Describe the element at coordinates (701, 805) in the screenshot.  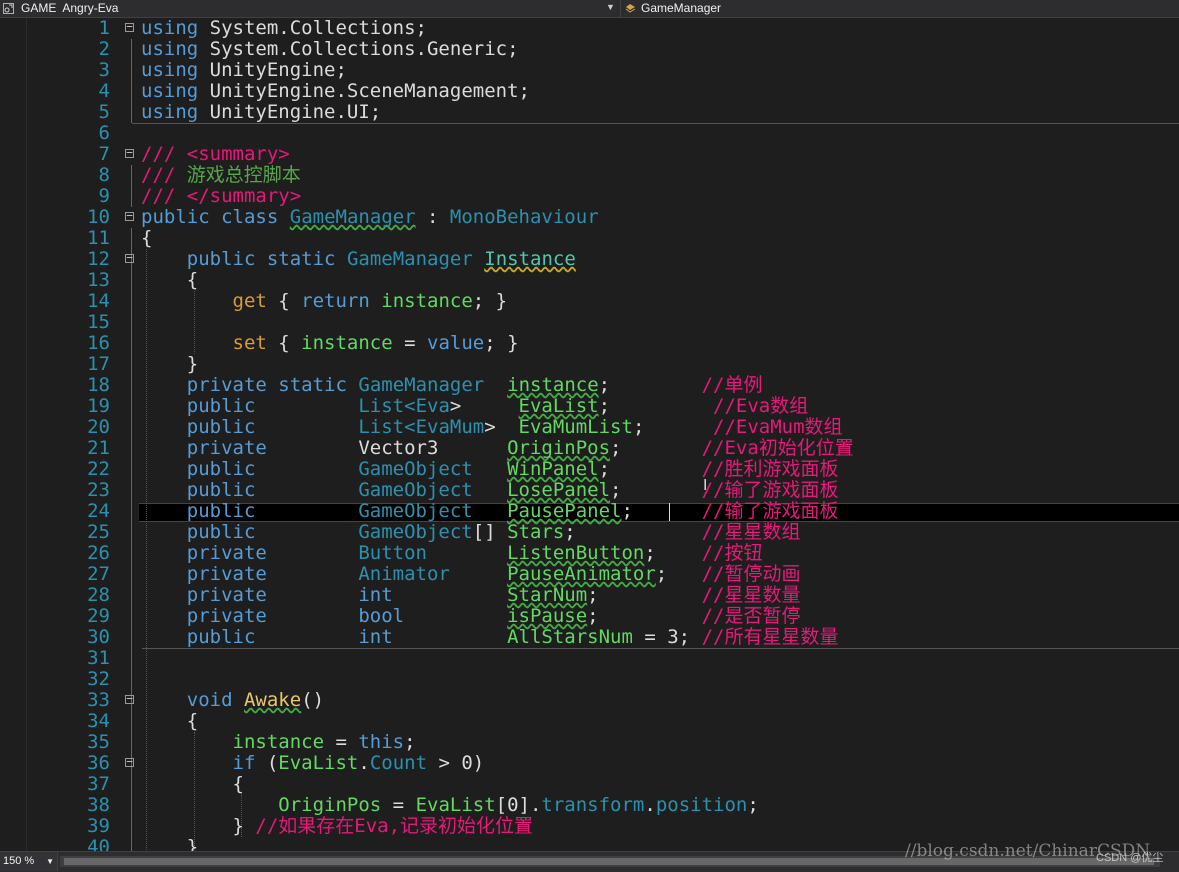
I see `property-token: position` at that location.